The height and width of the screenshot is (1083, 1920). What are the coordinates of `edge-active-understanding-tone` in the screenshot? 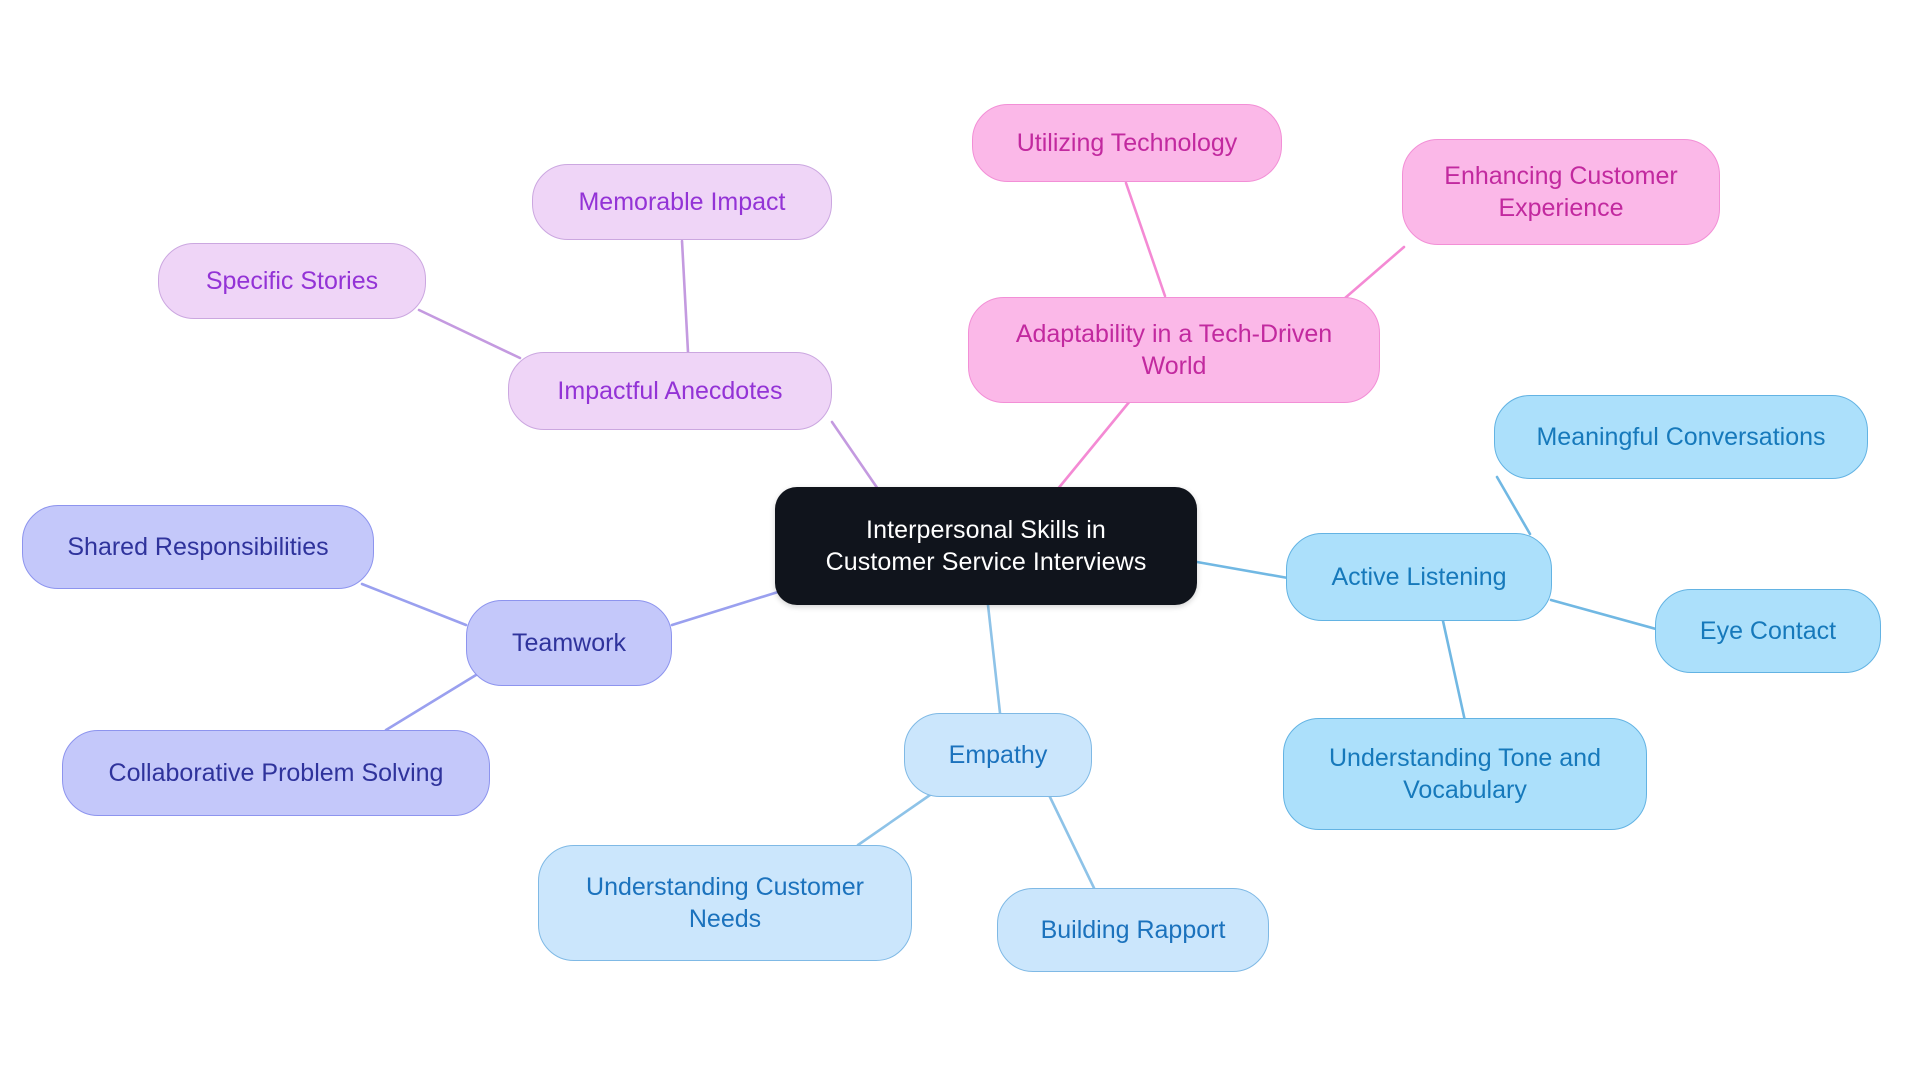 It's located at (1454, 671).